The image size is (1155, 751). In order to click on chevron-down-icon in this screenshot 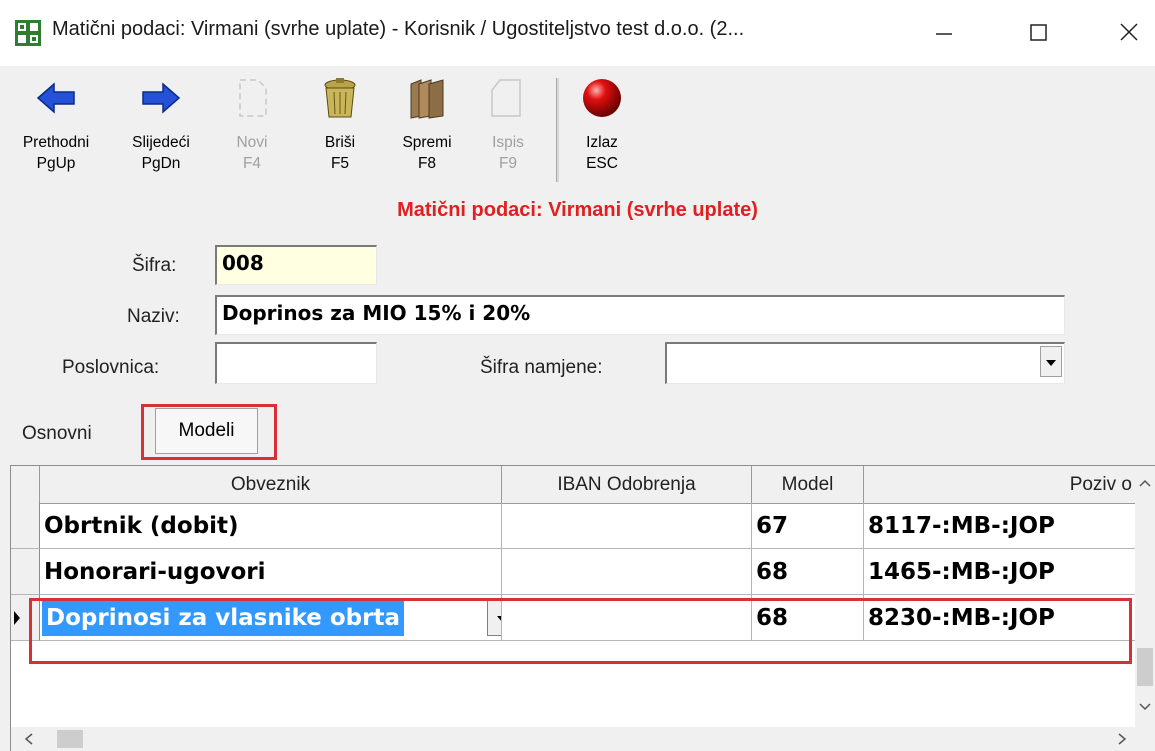, I will do `click(1051, 361)`.